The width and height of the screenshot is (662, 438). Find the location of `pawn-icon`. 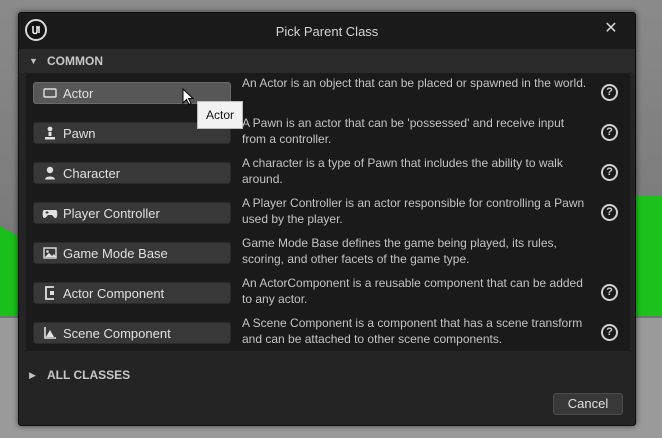

pawn-icon is located at coordinates (50, 133).